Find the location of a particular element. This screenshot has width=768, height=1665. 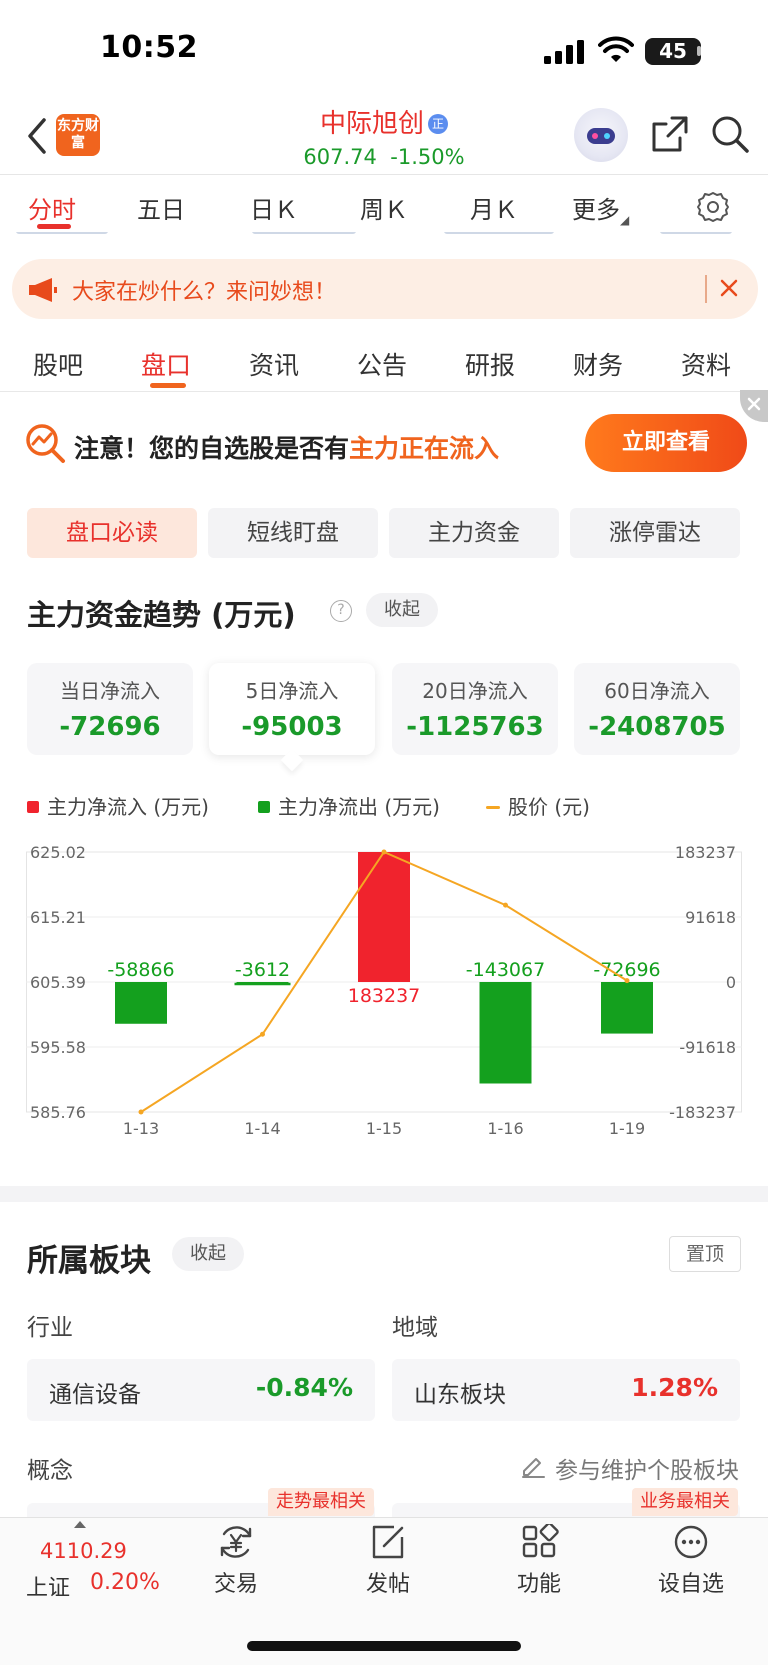

tab-period-month-k: 月Ｋ is located at coordinates (494, 207).